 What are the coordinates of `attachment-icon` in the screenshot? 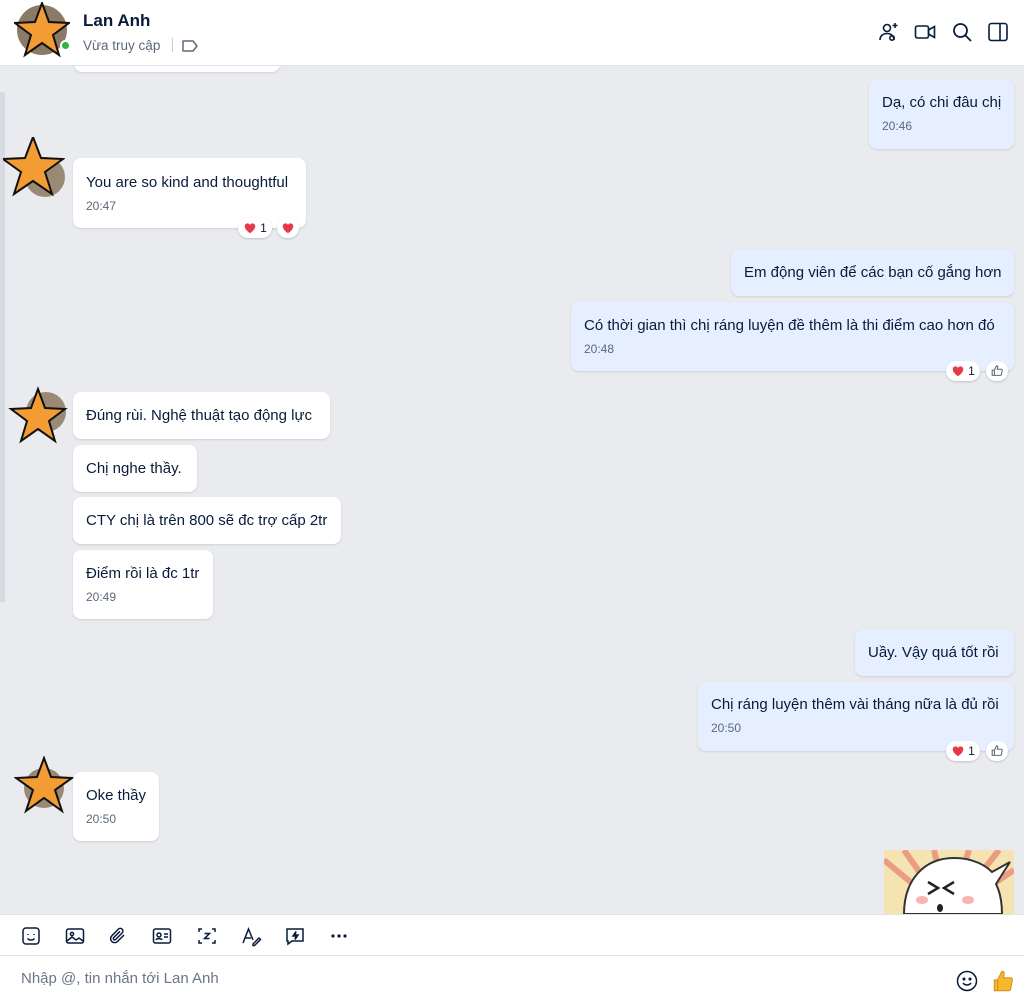 It's located at (117, 935).